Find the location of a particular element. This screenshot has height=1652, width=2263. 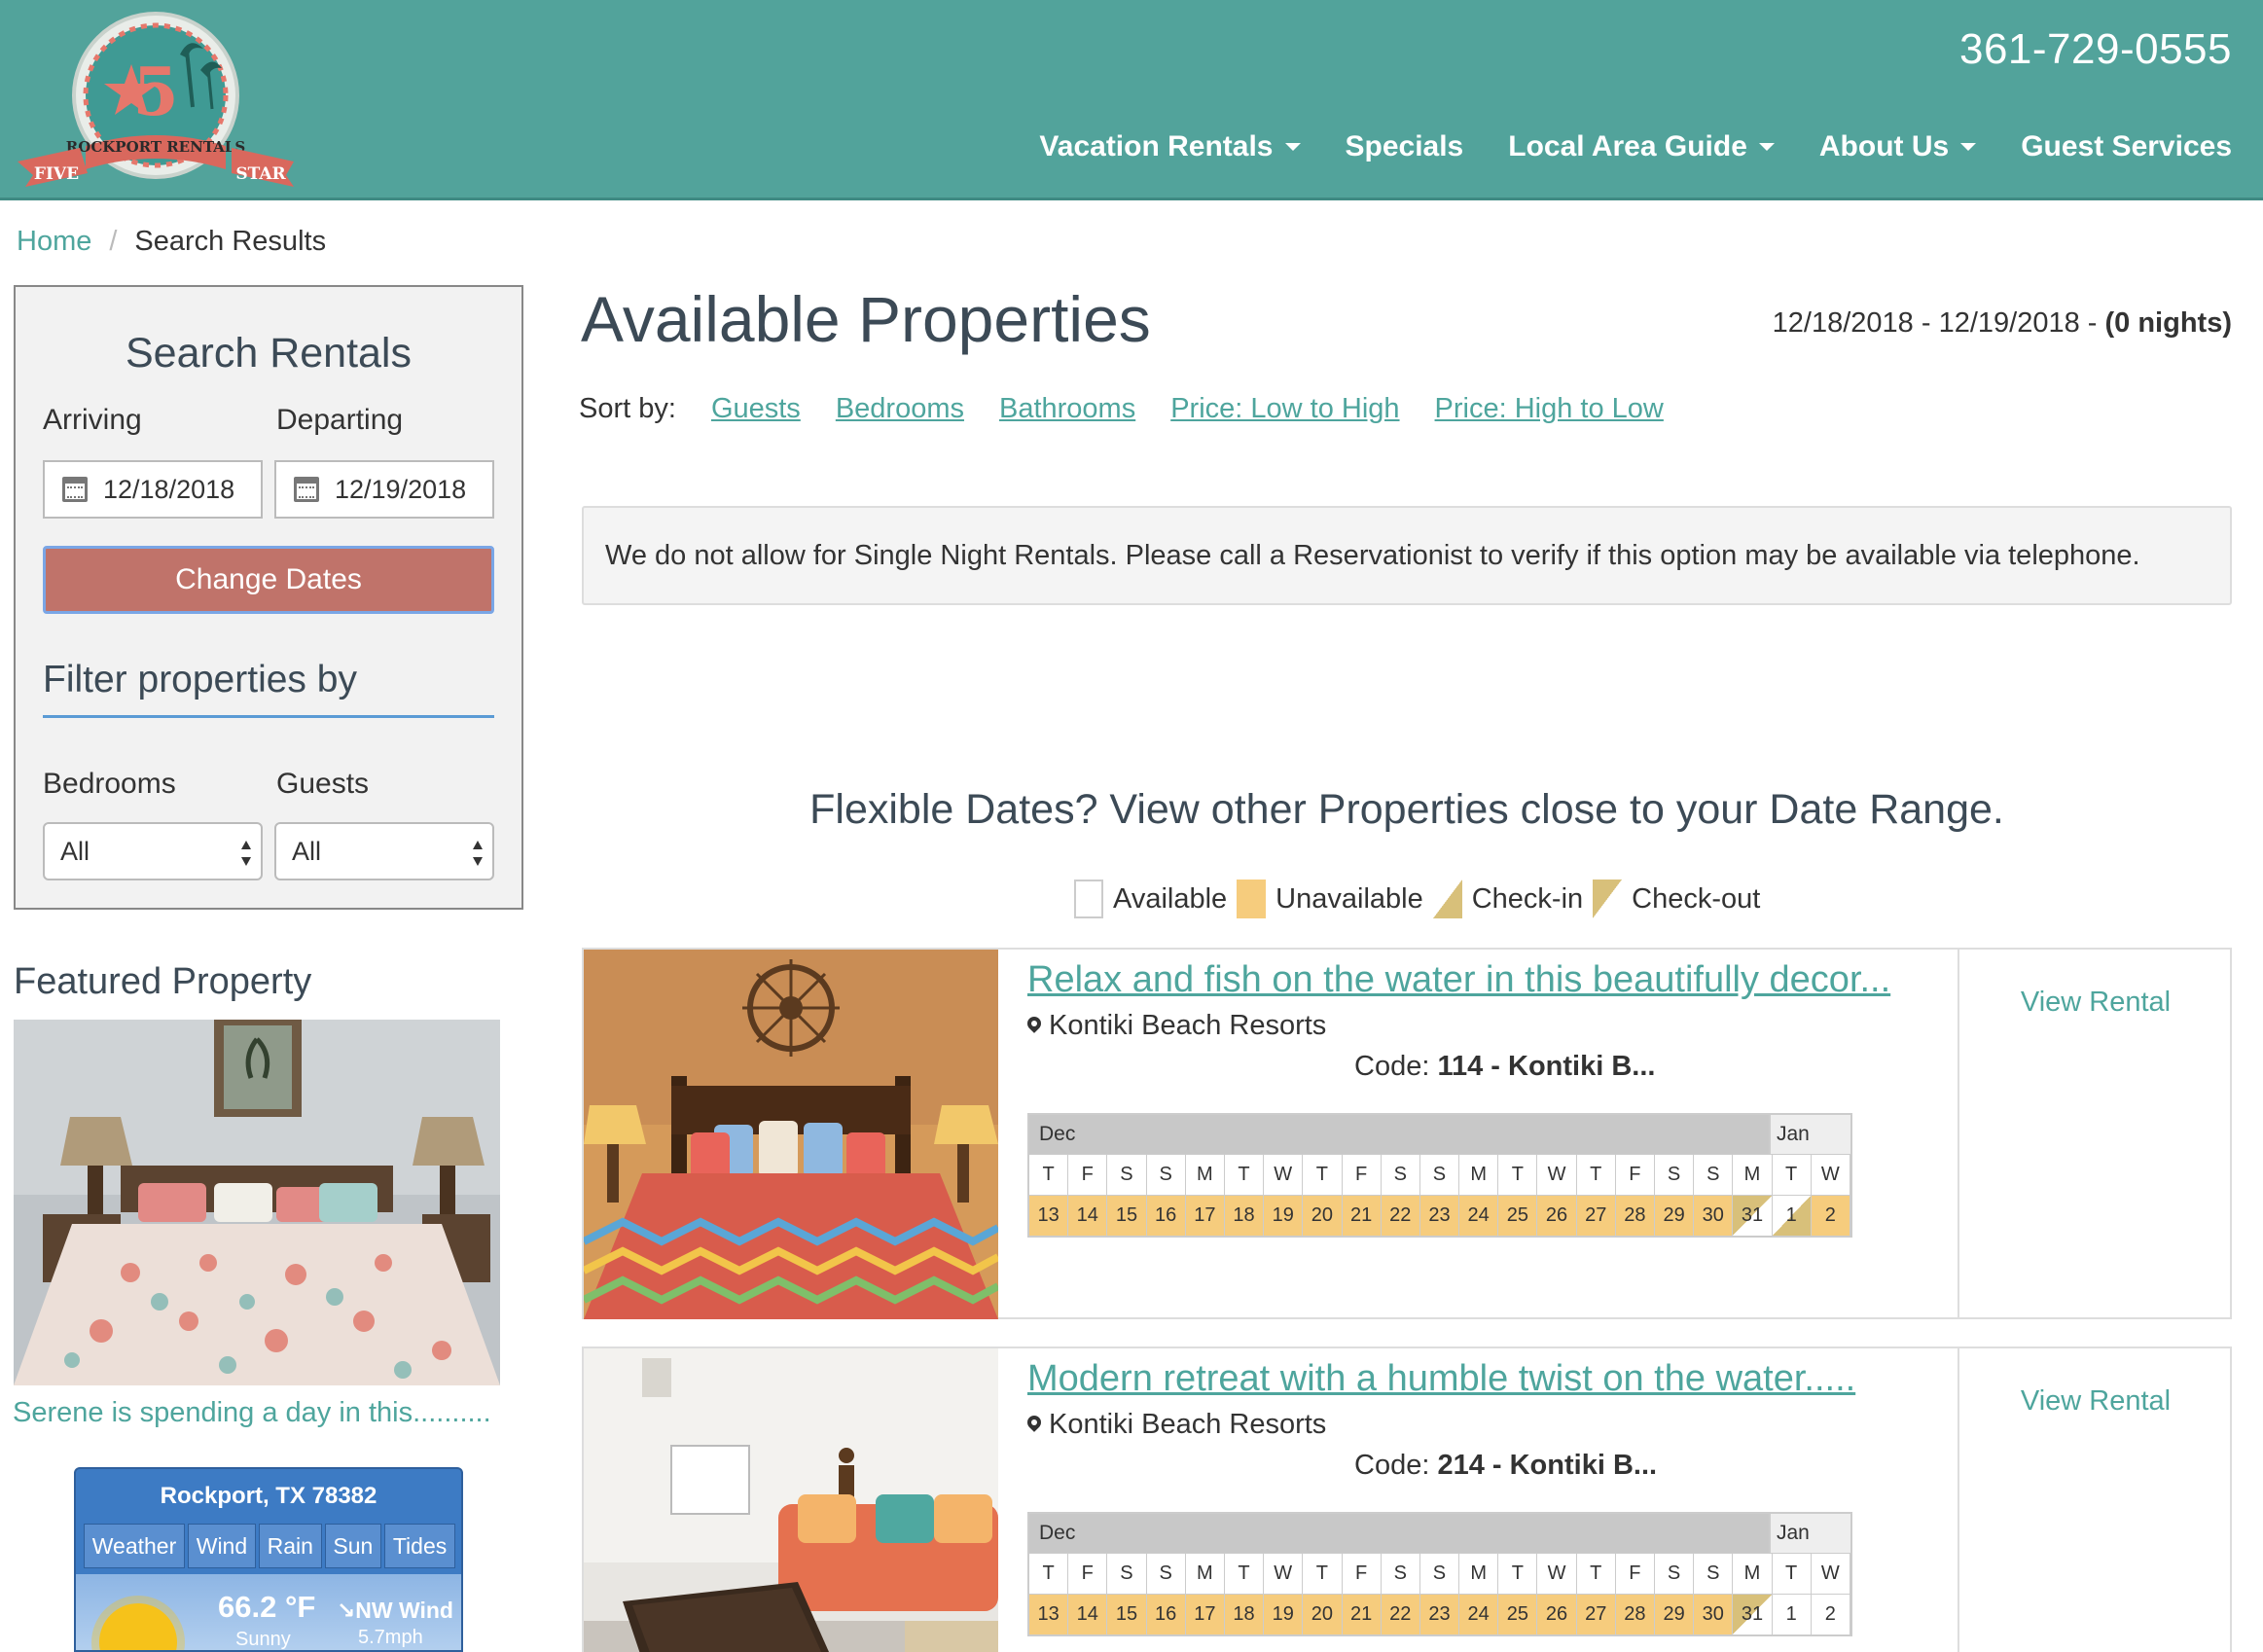

calendar-weekday: S is located at coordinates (1400, 1174).